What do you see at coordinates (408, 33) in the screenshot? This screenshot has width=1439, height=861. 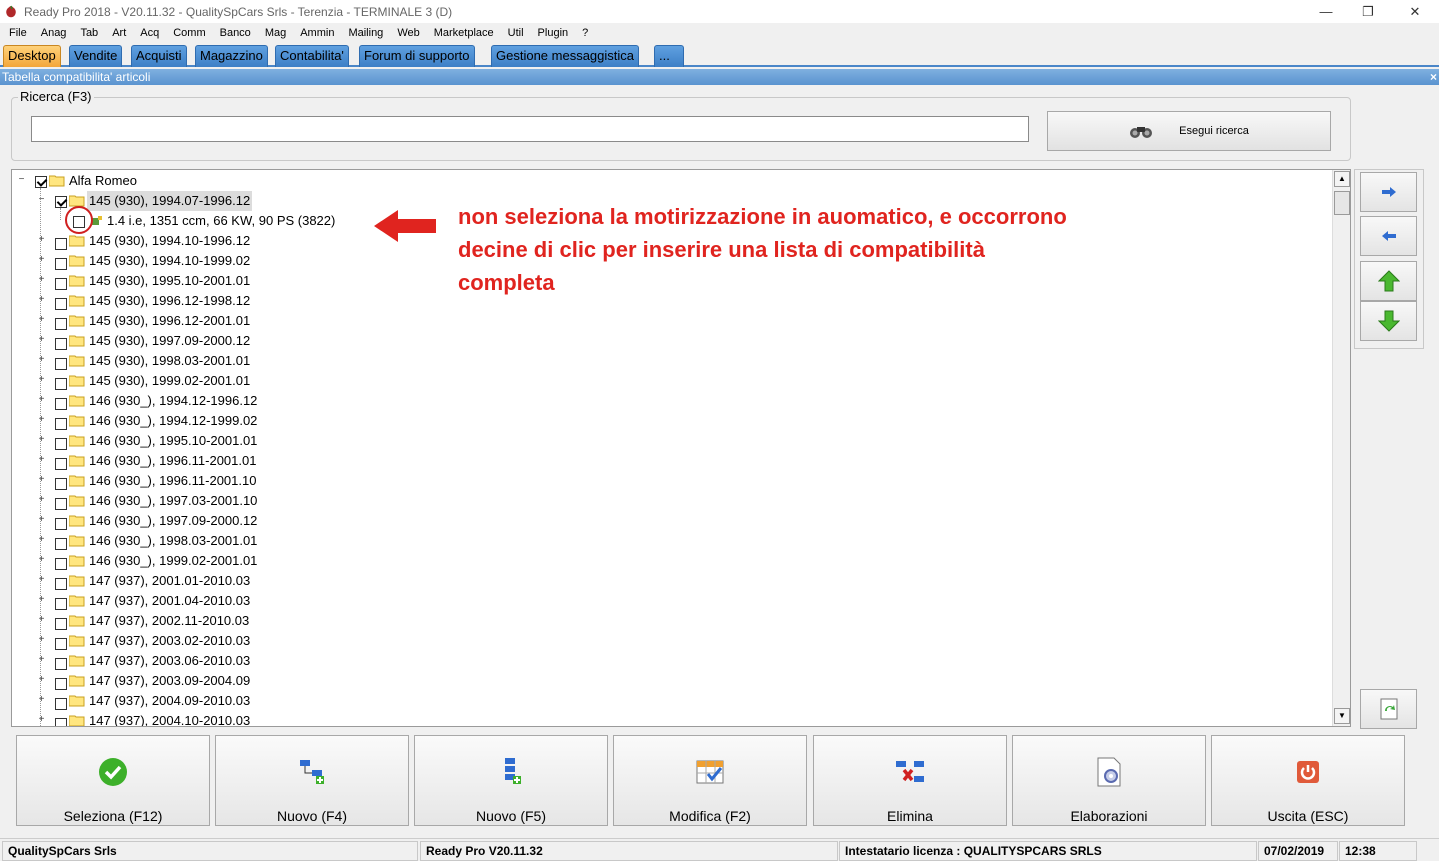 I see `menu-web: Web` at bounding box center [408, 33].